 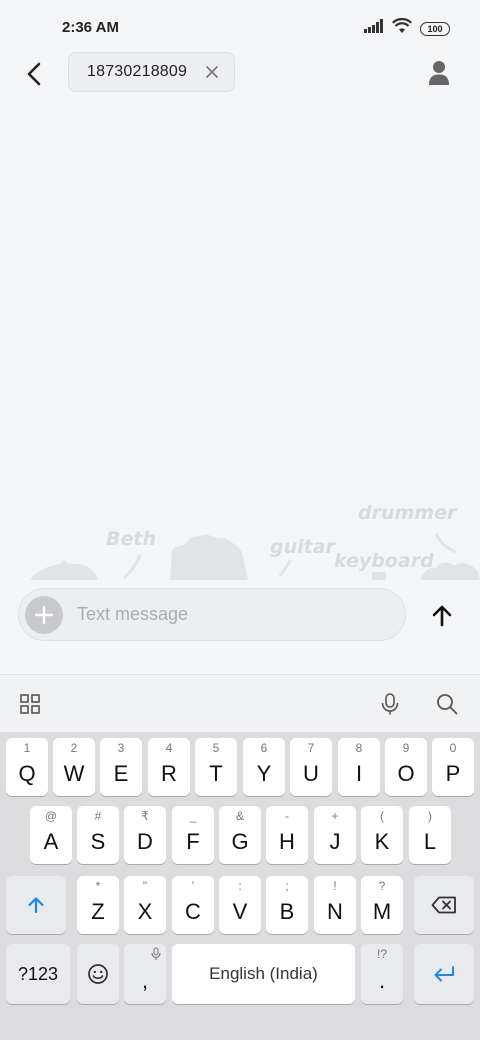 What do you see at coordinates (435, 28) in the screenshot?
I see `battery-icon: 100` at bounding box center [435, 28].